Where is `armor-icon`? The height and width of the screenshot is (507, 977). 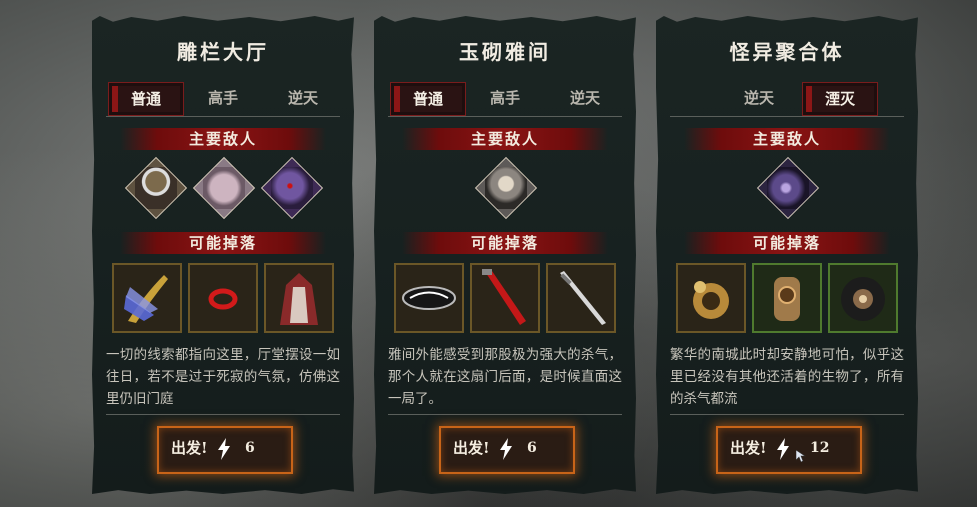
armor-icon is located at coordinates (429, 298).